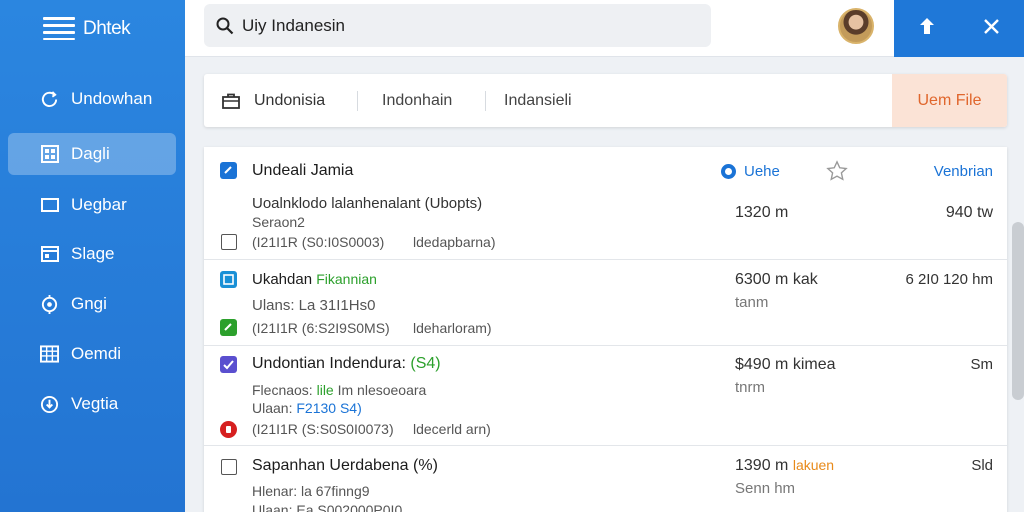 The image size is (1024, 512). I want to click on filter-bar: Undonisia Indonhain Indansieli Uem File, so click(605, 100).